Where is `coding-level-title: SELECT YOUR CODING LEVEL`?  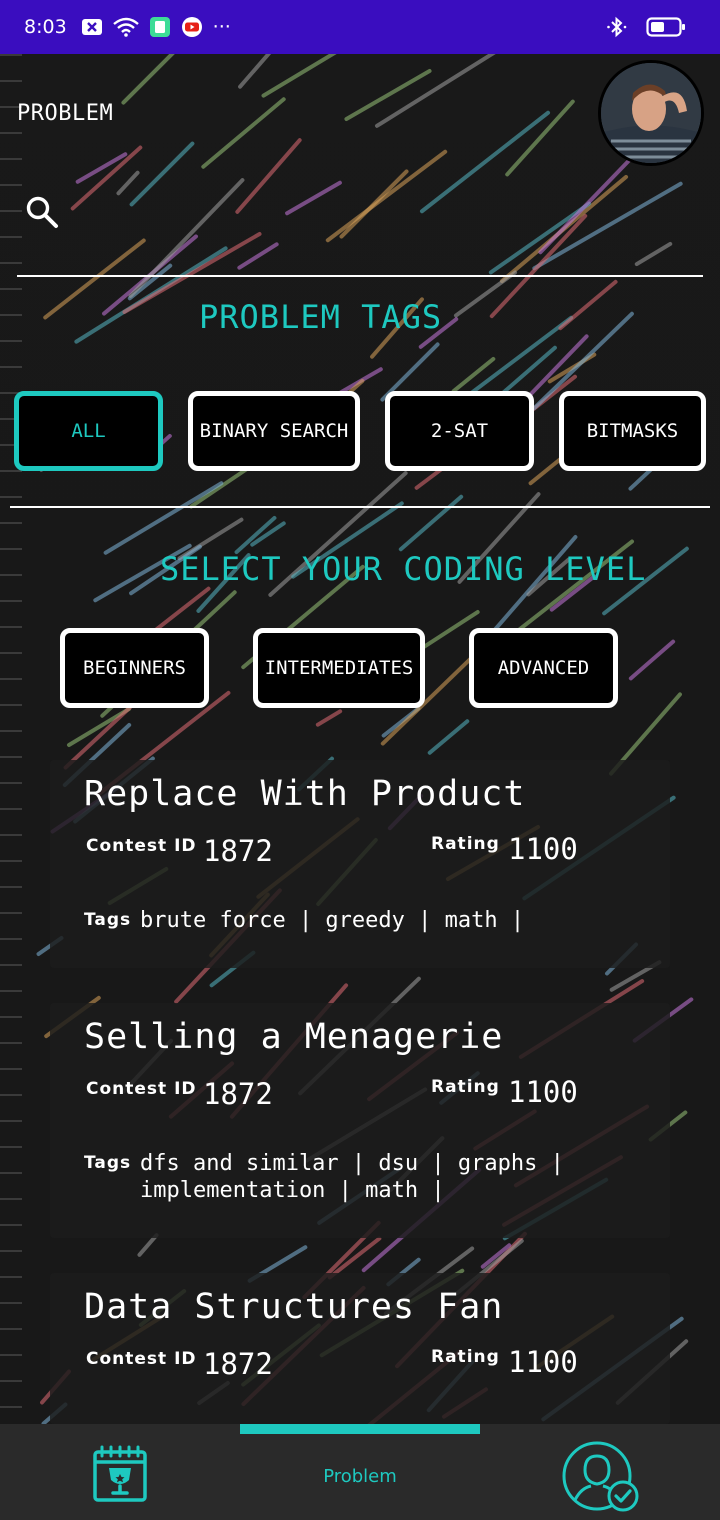
coding-level-title: SELECT YOUR CODING LEVEL is located at coordinates (403, 569).